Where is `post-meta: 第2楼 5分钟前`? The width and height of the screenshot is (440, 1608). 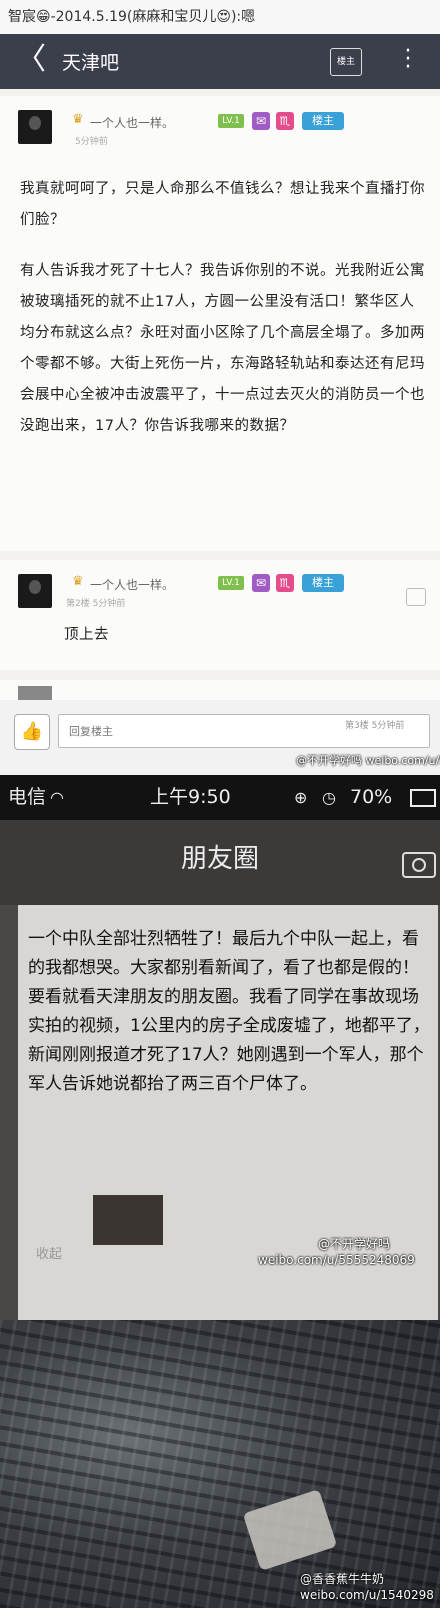
post-meta: 第2楼 5分钟前 is located at coordinates (96, 604).